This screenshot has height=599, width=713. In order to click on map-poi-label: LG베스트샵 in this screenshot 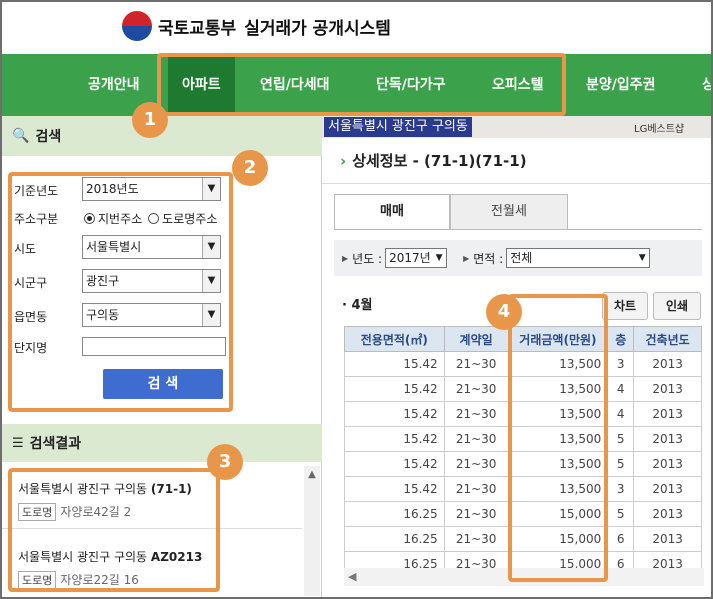, I will do `click(659, 129)`.